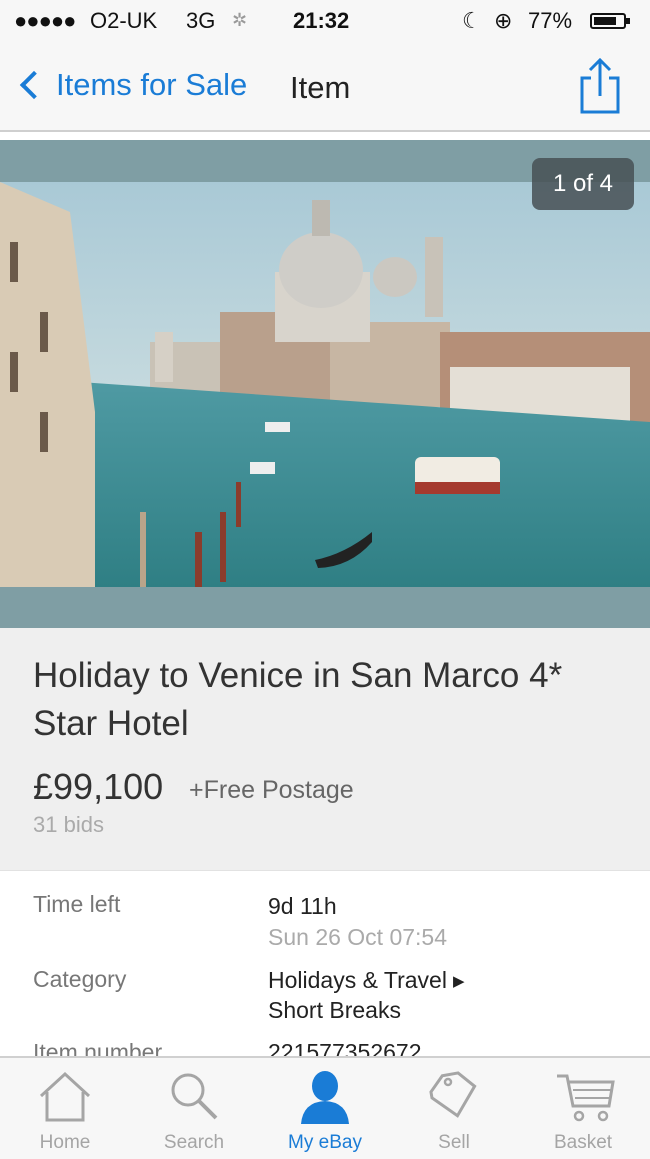  Describe the element at coordinates (583, 184) in the screenshot. I see `photo-counter: 1 of 4` at that location.